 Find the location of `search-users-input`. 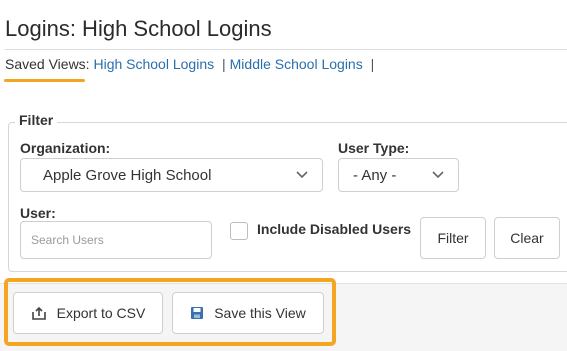

search-users-input is located at coordinates (116, 240).